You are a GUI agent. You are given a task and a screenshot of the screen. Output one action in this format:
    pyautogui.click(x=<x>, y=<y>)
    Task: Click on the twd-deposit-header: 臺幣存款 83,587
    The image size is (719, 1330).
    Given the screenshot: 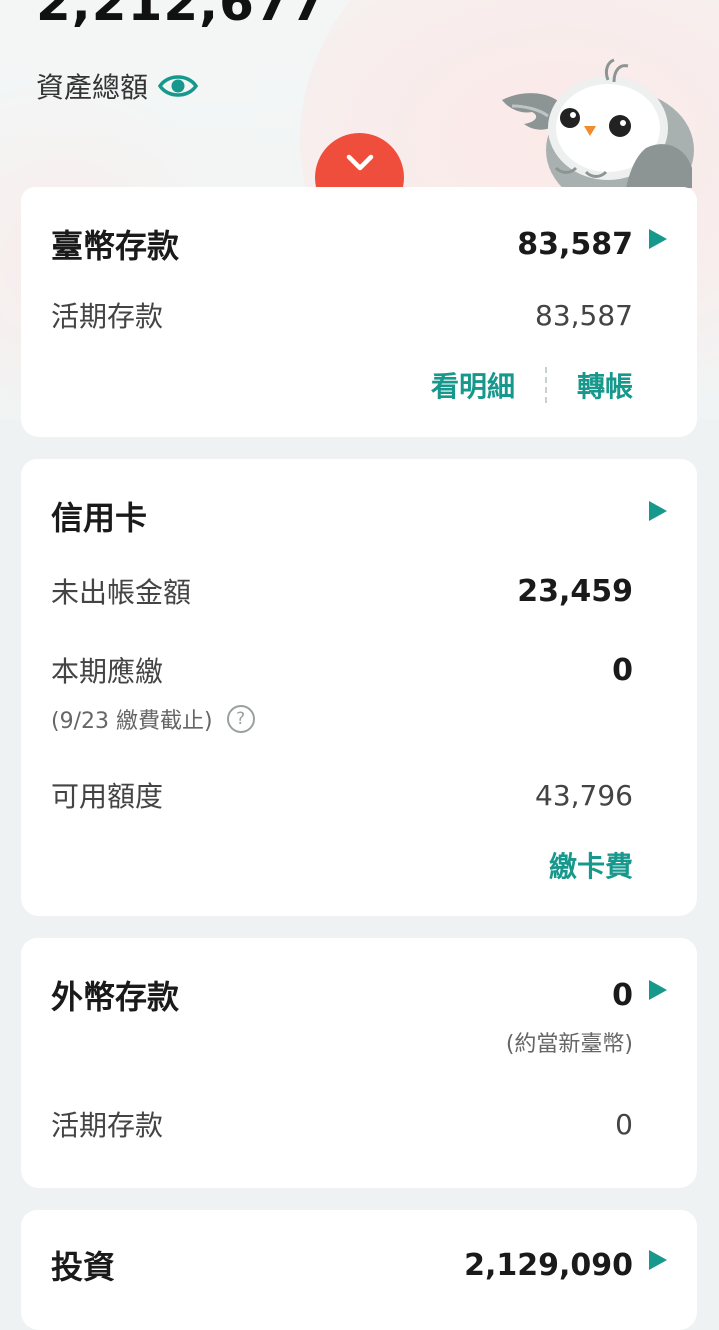 What is the action you would take?
    pyautogui.click(x=342, y=244)
    